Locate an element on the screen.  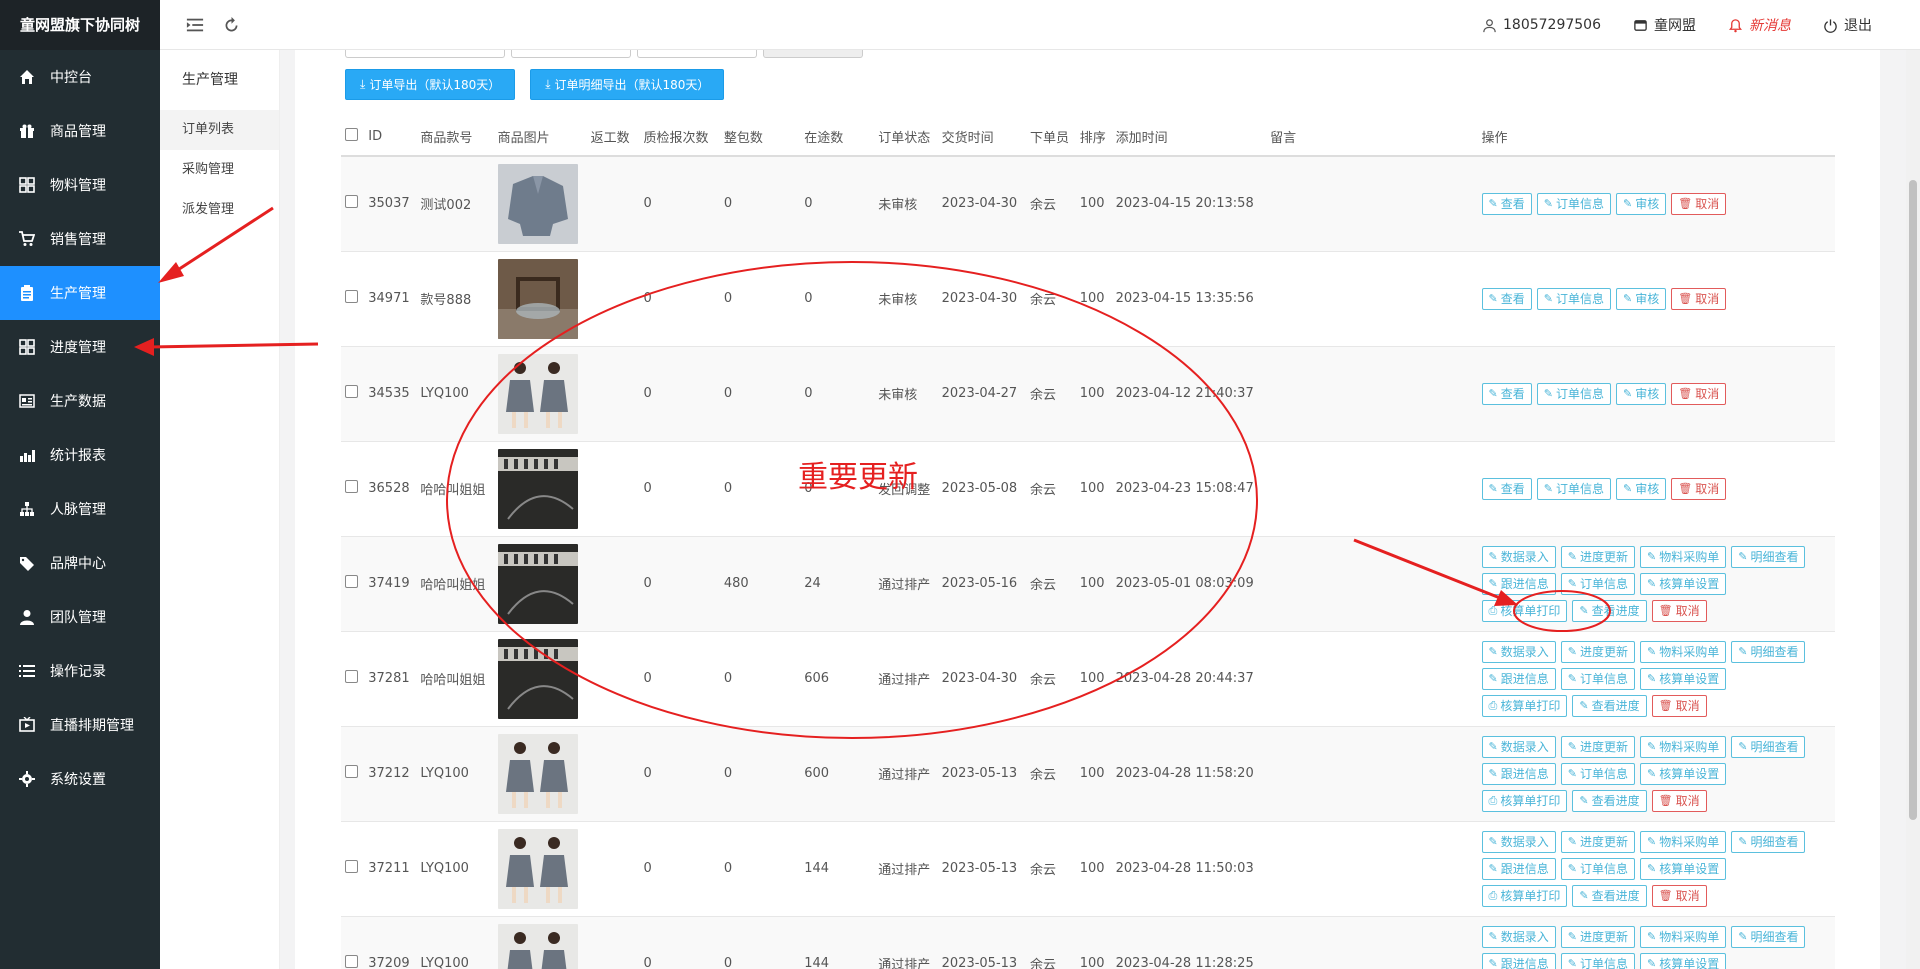
new-message-link: 新消息 is located at coordinates (1759, 25).